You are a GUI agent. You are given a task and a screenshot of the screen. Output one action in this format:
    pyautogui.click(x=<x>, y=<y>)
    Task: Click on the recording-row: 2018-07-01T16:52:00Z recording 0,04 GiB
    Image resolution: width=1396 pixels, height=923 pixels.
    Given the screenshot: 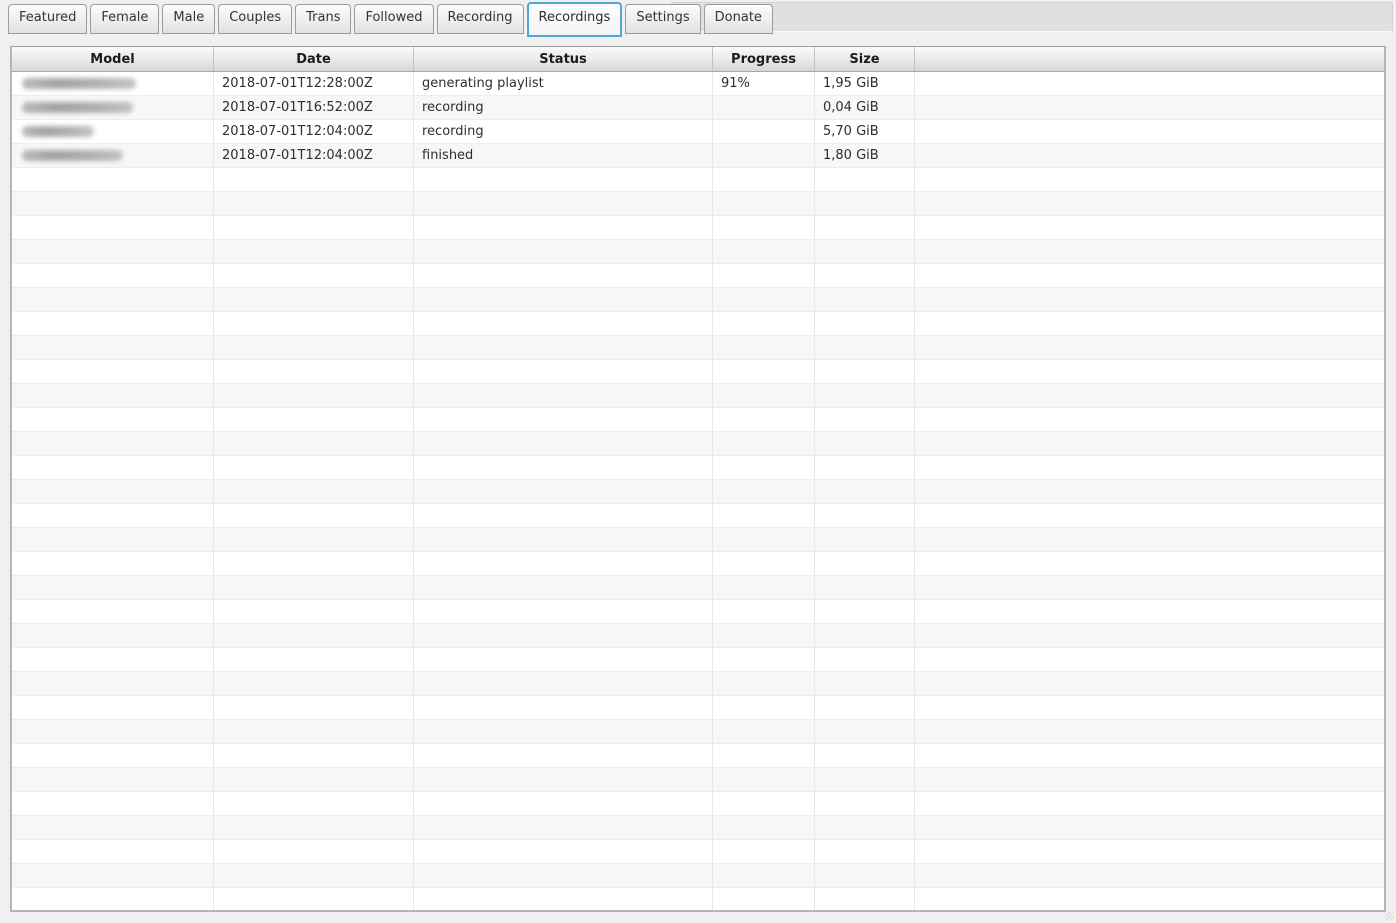 What is the action you would take?
    pyautogui.click(x=698, y=108)
    